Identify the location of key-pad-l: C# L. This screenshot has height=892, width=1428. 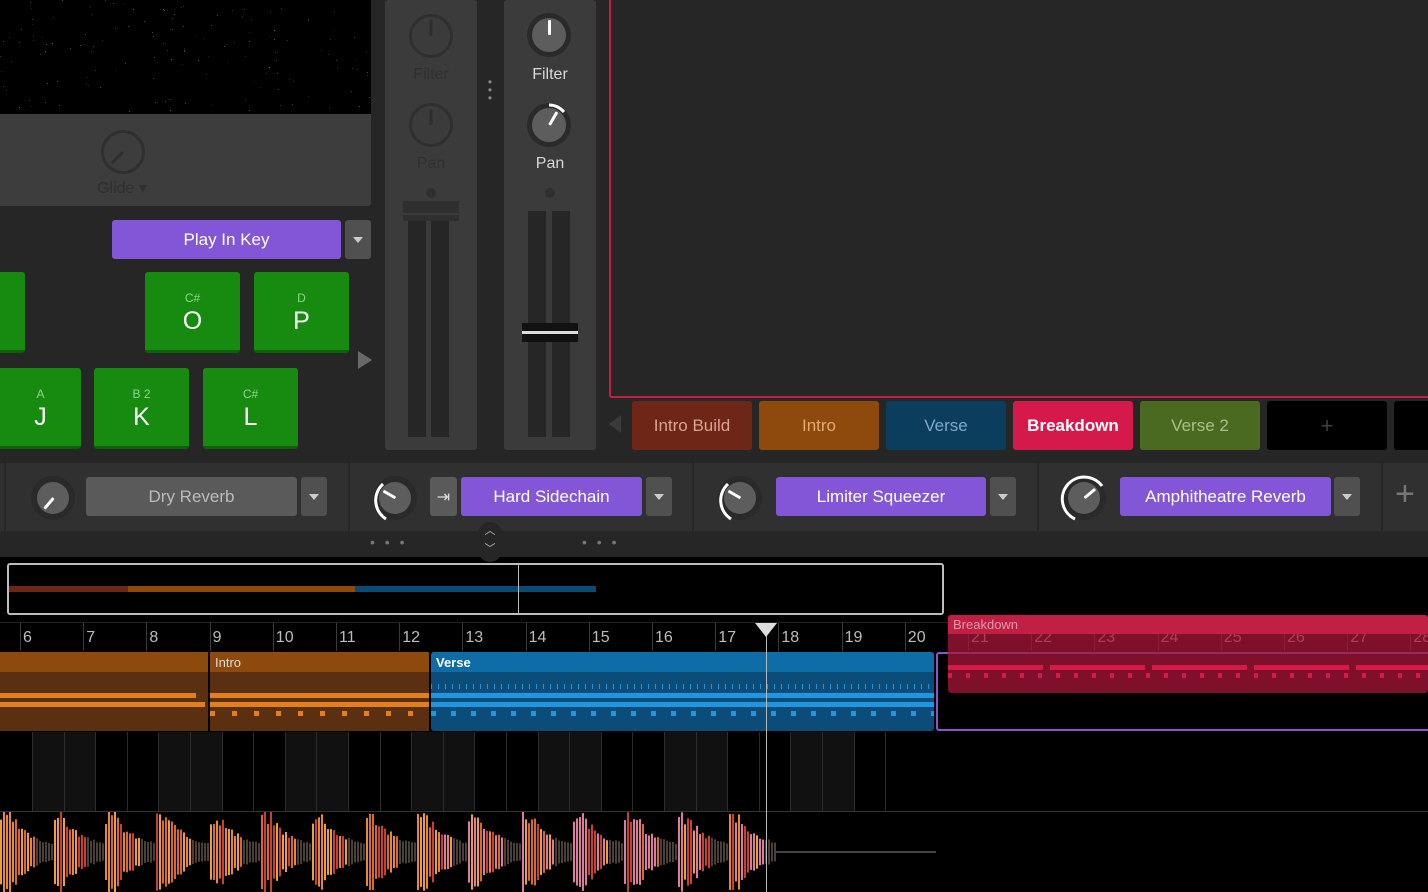
(250, 408).